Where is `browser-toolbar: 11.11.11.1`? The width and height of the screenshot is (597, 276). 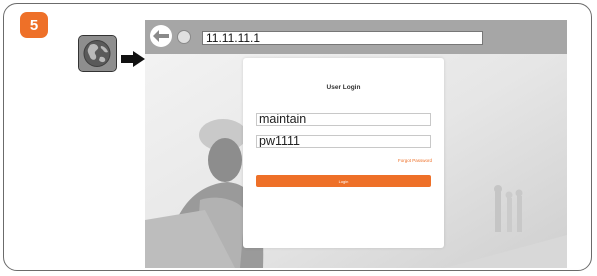
browser-toolbar: 11.11.11.1 is located at coordinates (356, 37).